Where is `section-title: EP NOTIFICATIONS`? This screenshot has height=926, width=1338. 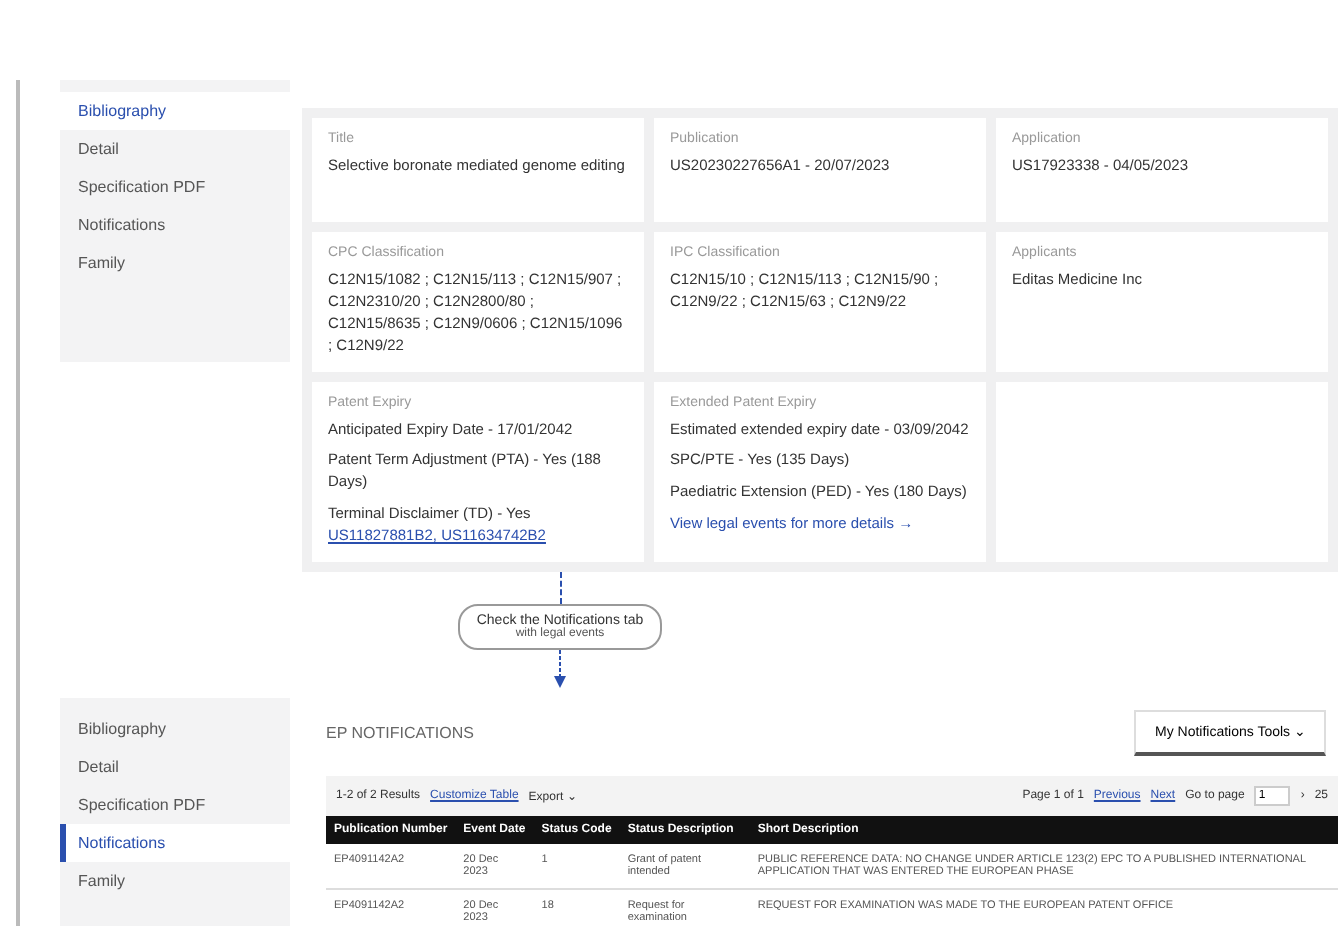
section-title: EP NOTIFICATIONS is located at coordinates (400, 732).